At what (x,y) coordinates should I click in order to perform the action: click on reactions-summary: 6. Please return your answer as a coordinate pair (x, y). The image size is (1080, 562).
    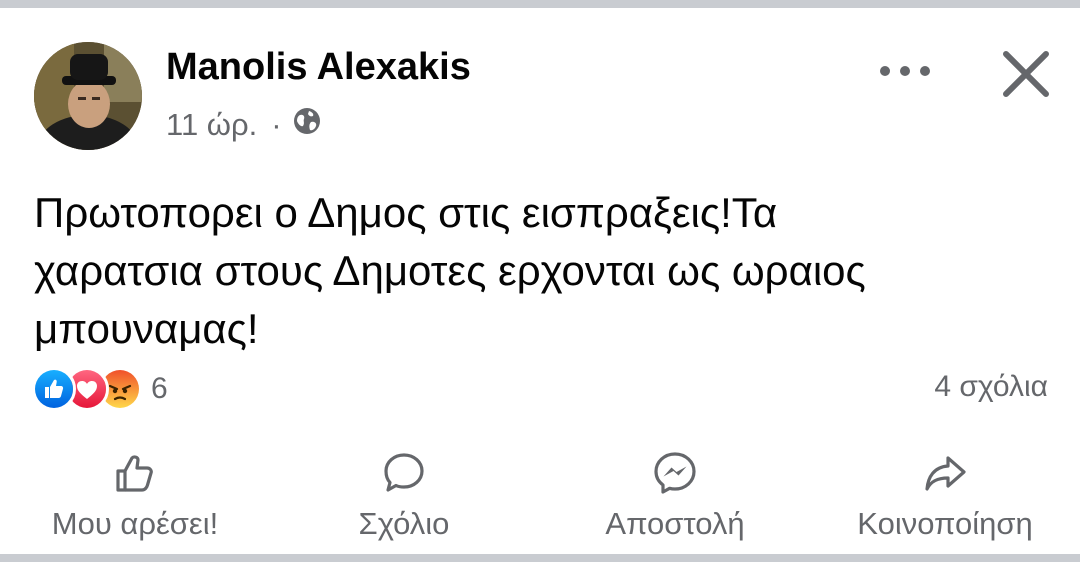
    Looking at the image, I should click on (100, 389).